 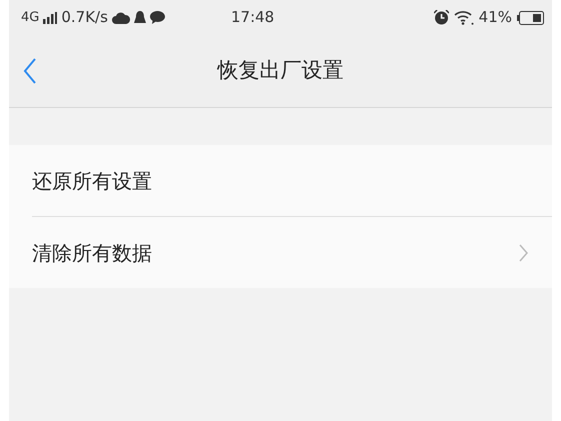 What do you see at coordinates (530, 17) in the screenshot?
I see `battery-icon` at bounding box center [530, 17].